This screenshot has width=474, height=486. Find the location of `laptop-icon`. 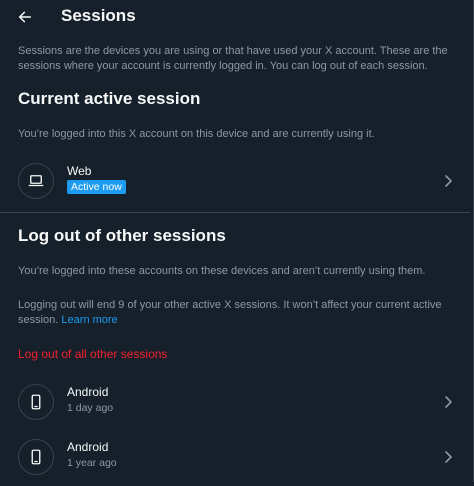

laptop-icon is located at coordinates (36, 181).